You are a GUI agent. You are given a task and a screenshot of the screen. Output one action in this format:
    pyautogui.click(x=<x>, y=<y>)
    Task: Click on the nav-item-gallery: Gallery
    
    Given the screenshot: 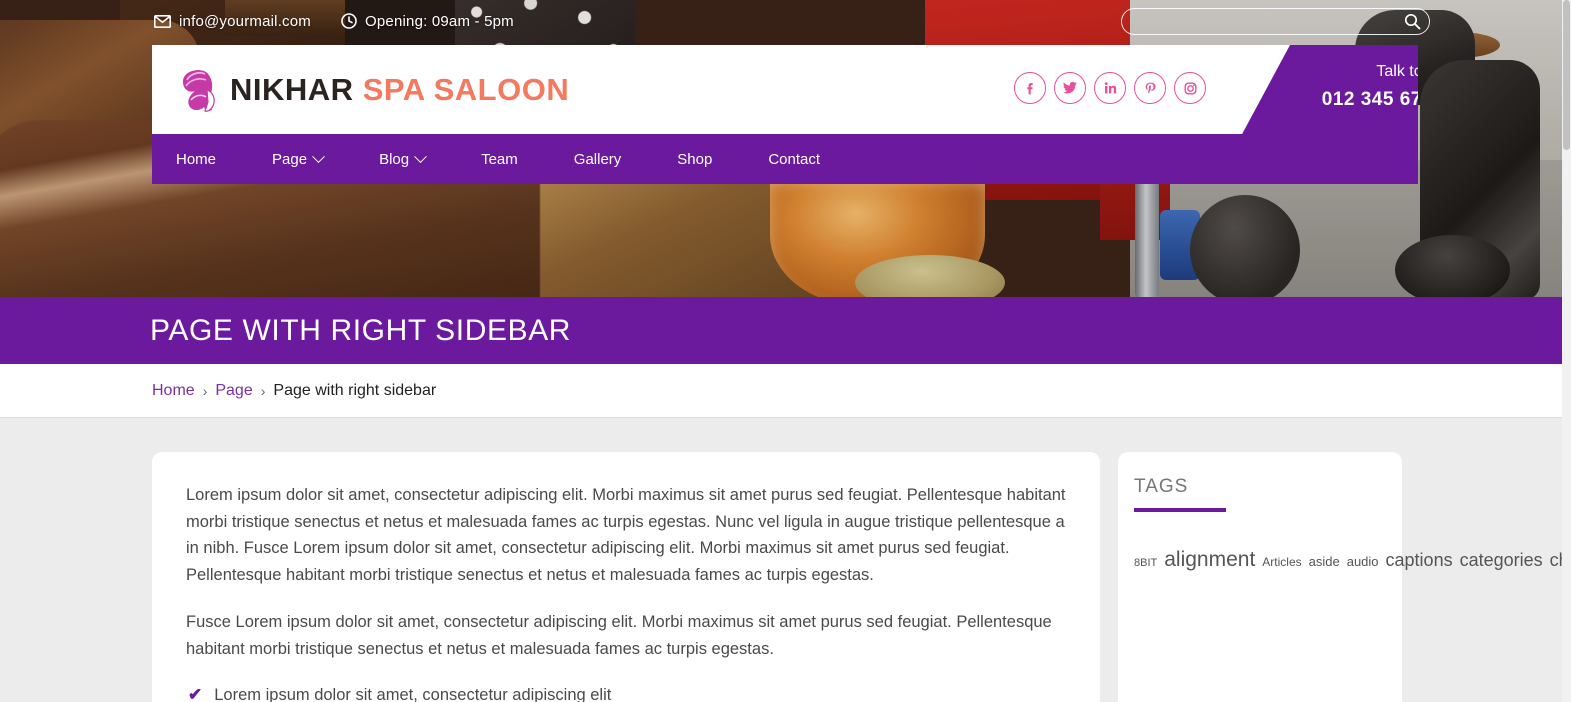 What is the action you would take?
    pyautogui.click(x=598, y=159)
    